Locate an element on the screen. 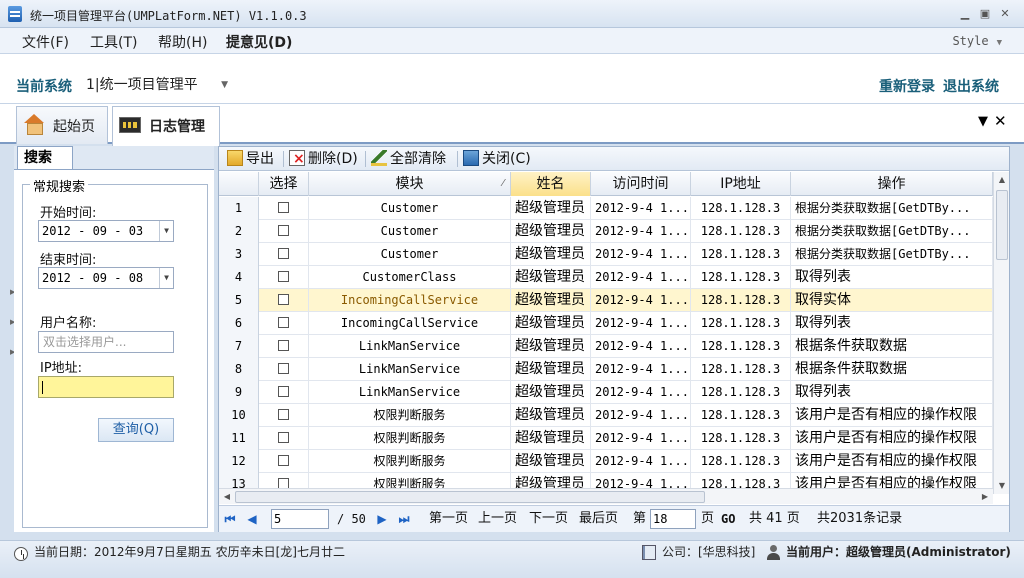 Image resolution: width=1024 pixels, height=578 pixels. scroll-down-icon: ▼ is located at coordinates (1002, 486).